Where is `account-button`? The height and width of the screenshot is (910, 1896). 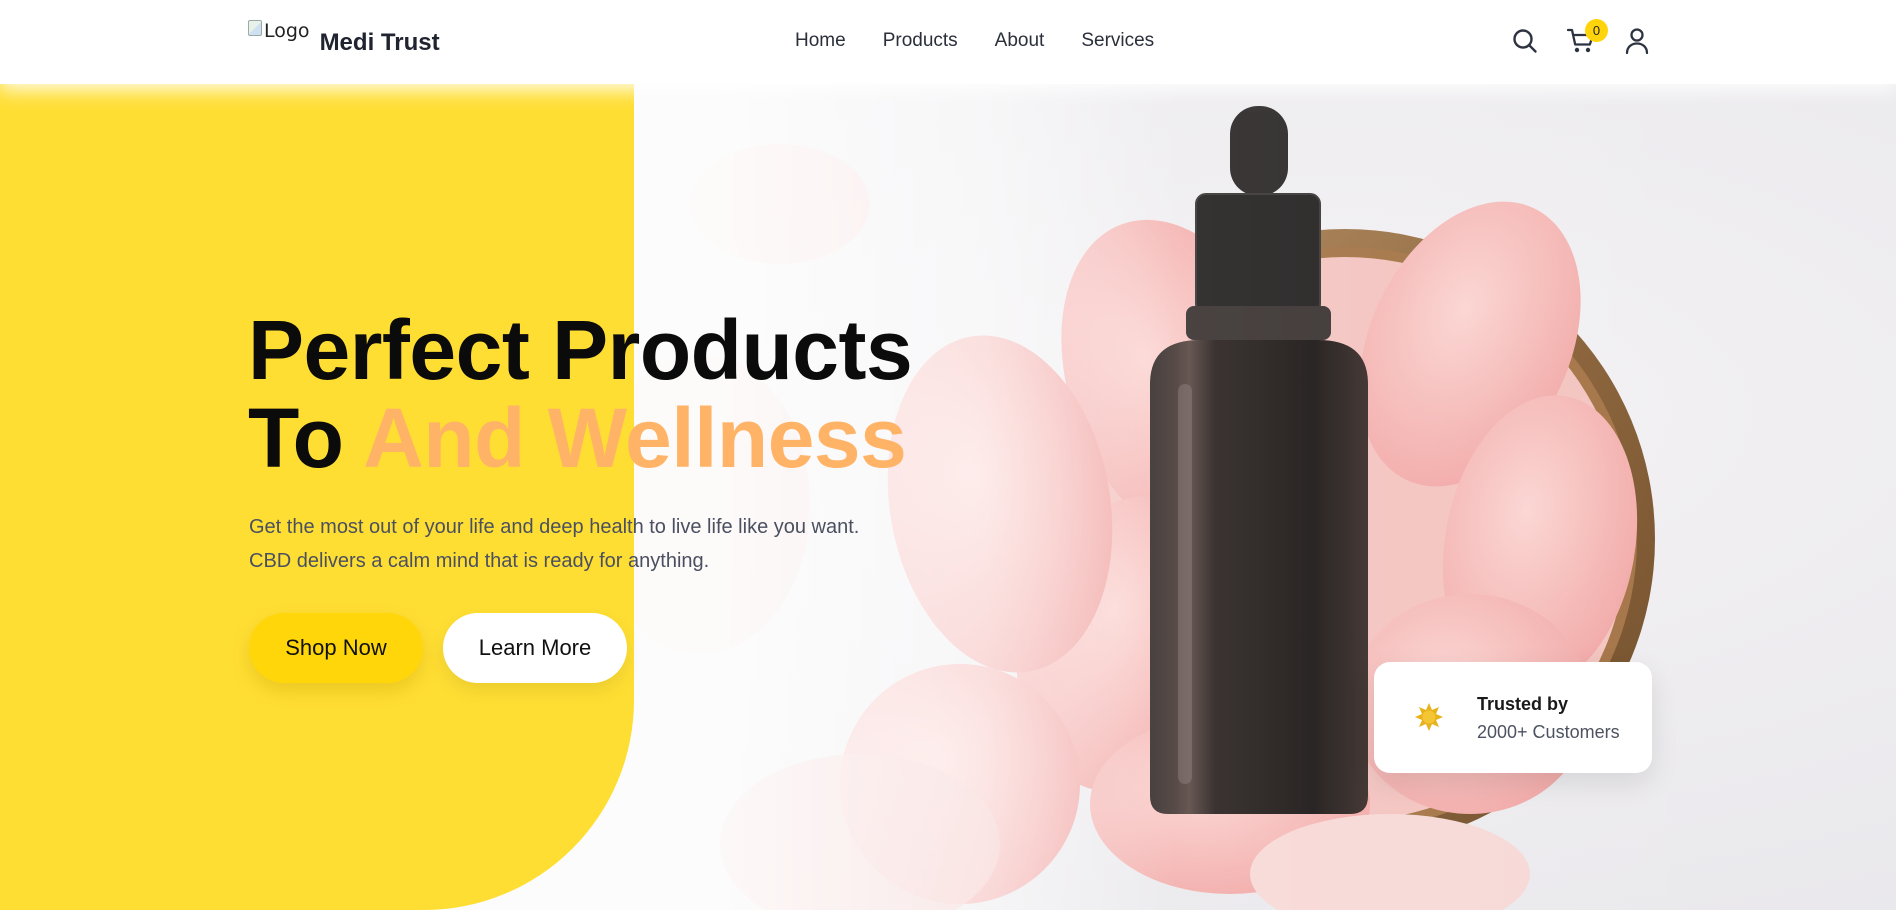
account-button is located at coordinates (1637, 41).